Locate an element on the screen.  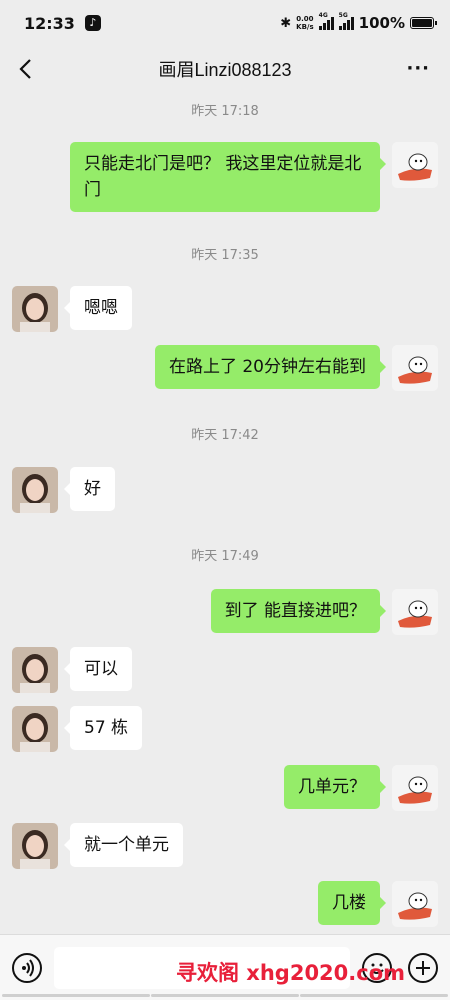
net-type-1: 4G is located at coordinates (323, 15).